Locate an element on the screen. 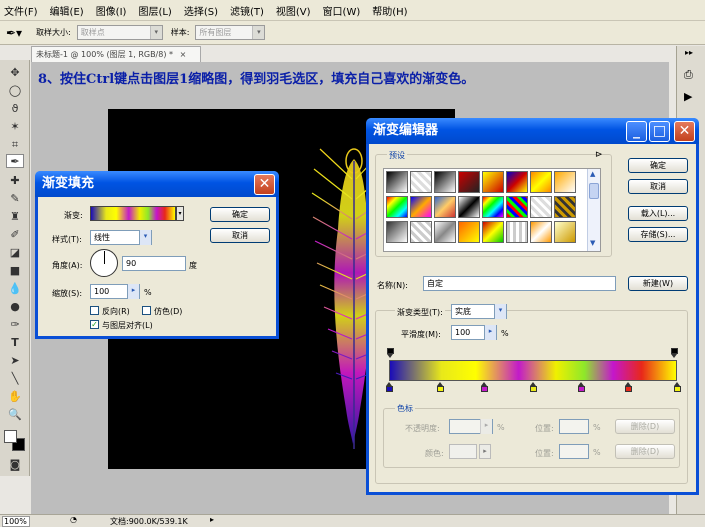 The image size is (705, 527). color-arrow-icon: ▸ is located at coordinates (485, 451).